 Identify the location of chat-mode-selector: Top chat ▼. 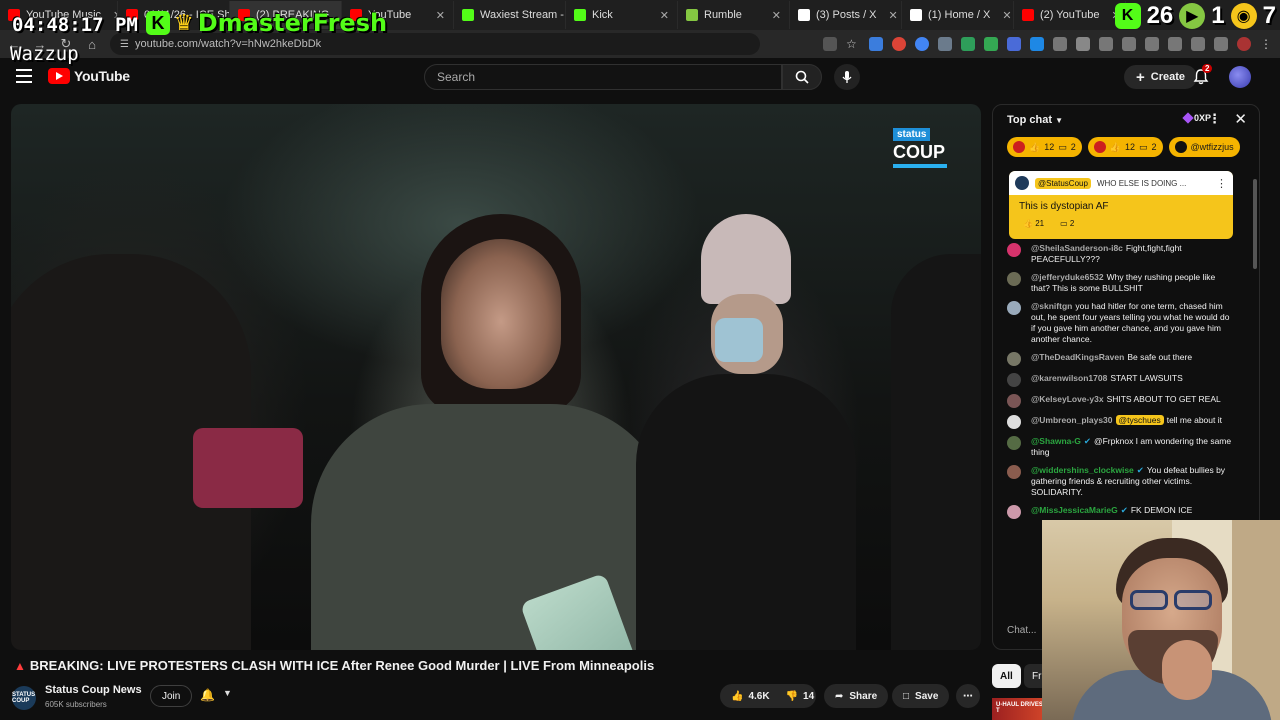
(1035, 120).